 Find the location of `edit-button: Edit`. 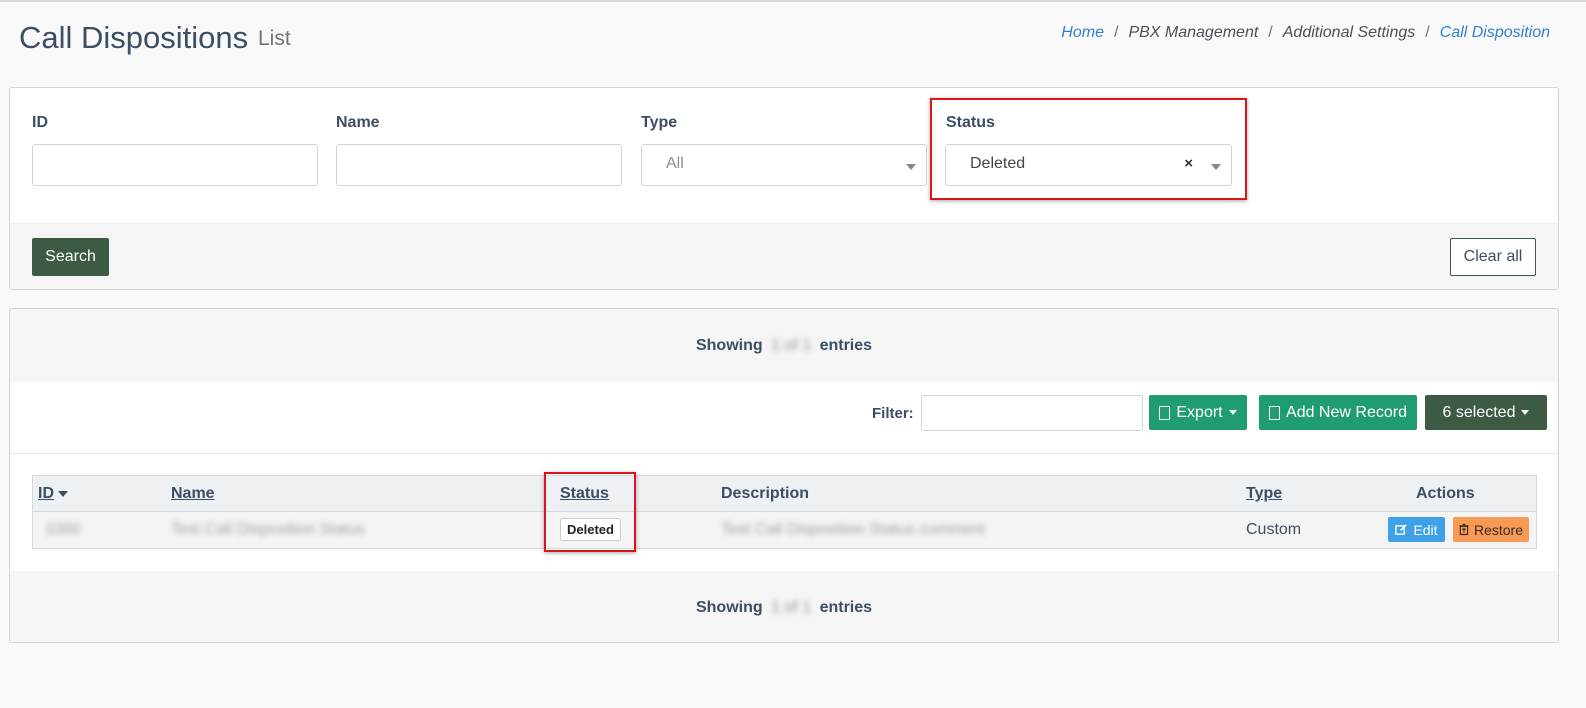

edit-button: Edit is located at coordinates (1416, 529).